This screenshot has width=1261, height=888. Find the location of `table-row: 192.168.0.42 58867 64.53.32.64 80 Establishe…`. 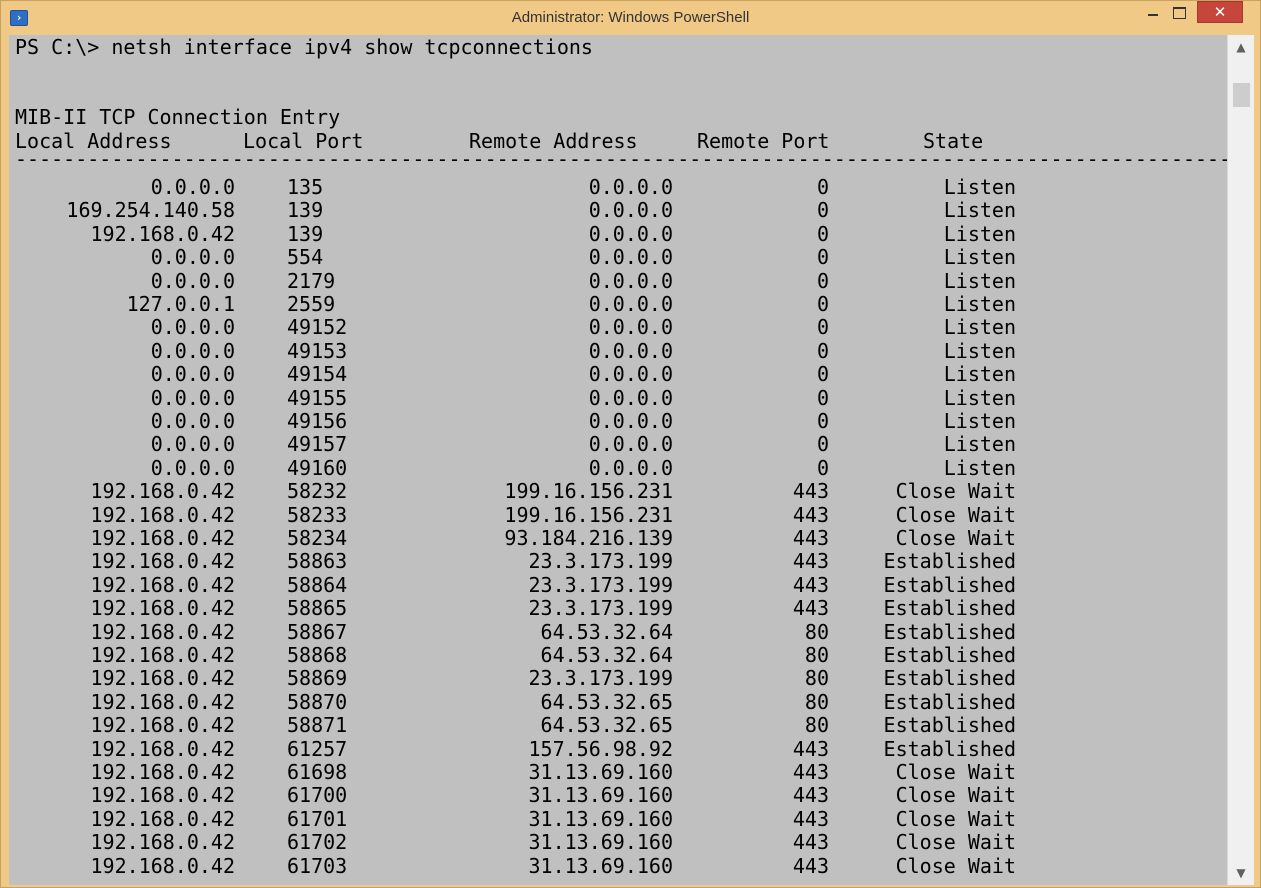

table-row: 192.168.0.42 58867 64.53.32.64 80 Establishe… is located at coordinates (618, 632).